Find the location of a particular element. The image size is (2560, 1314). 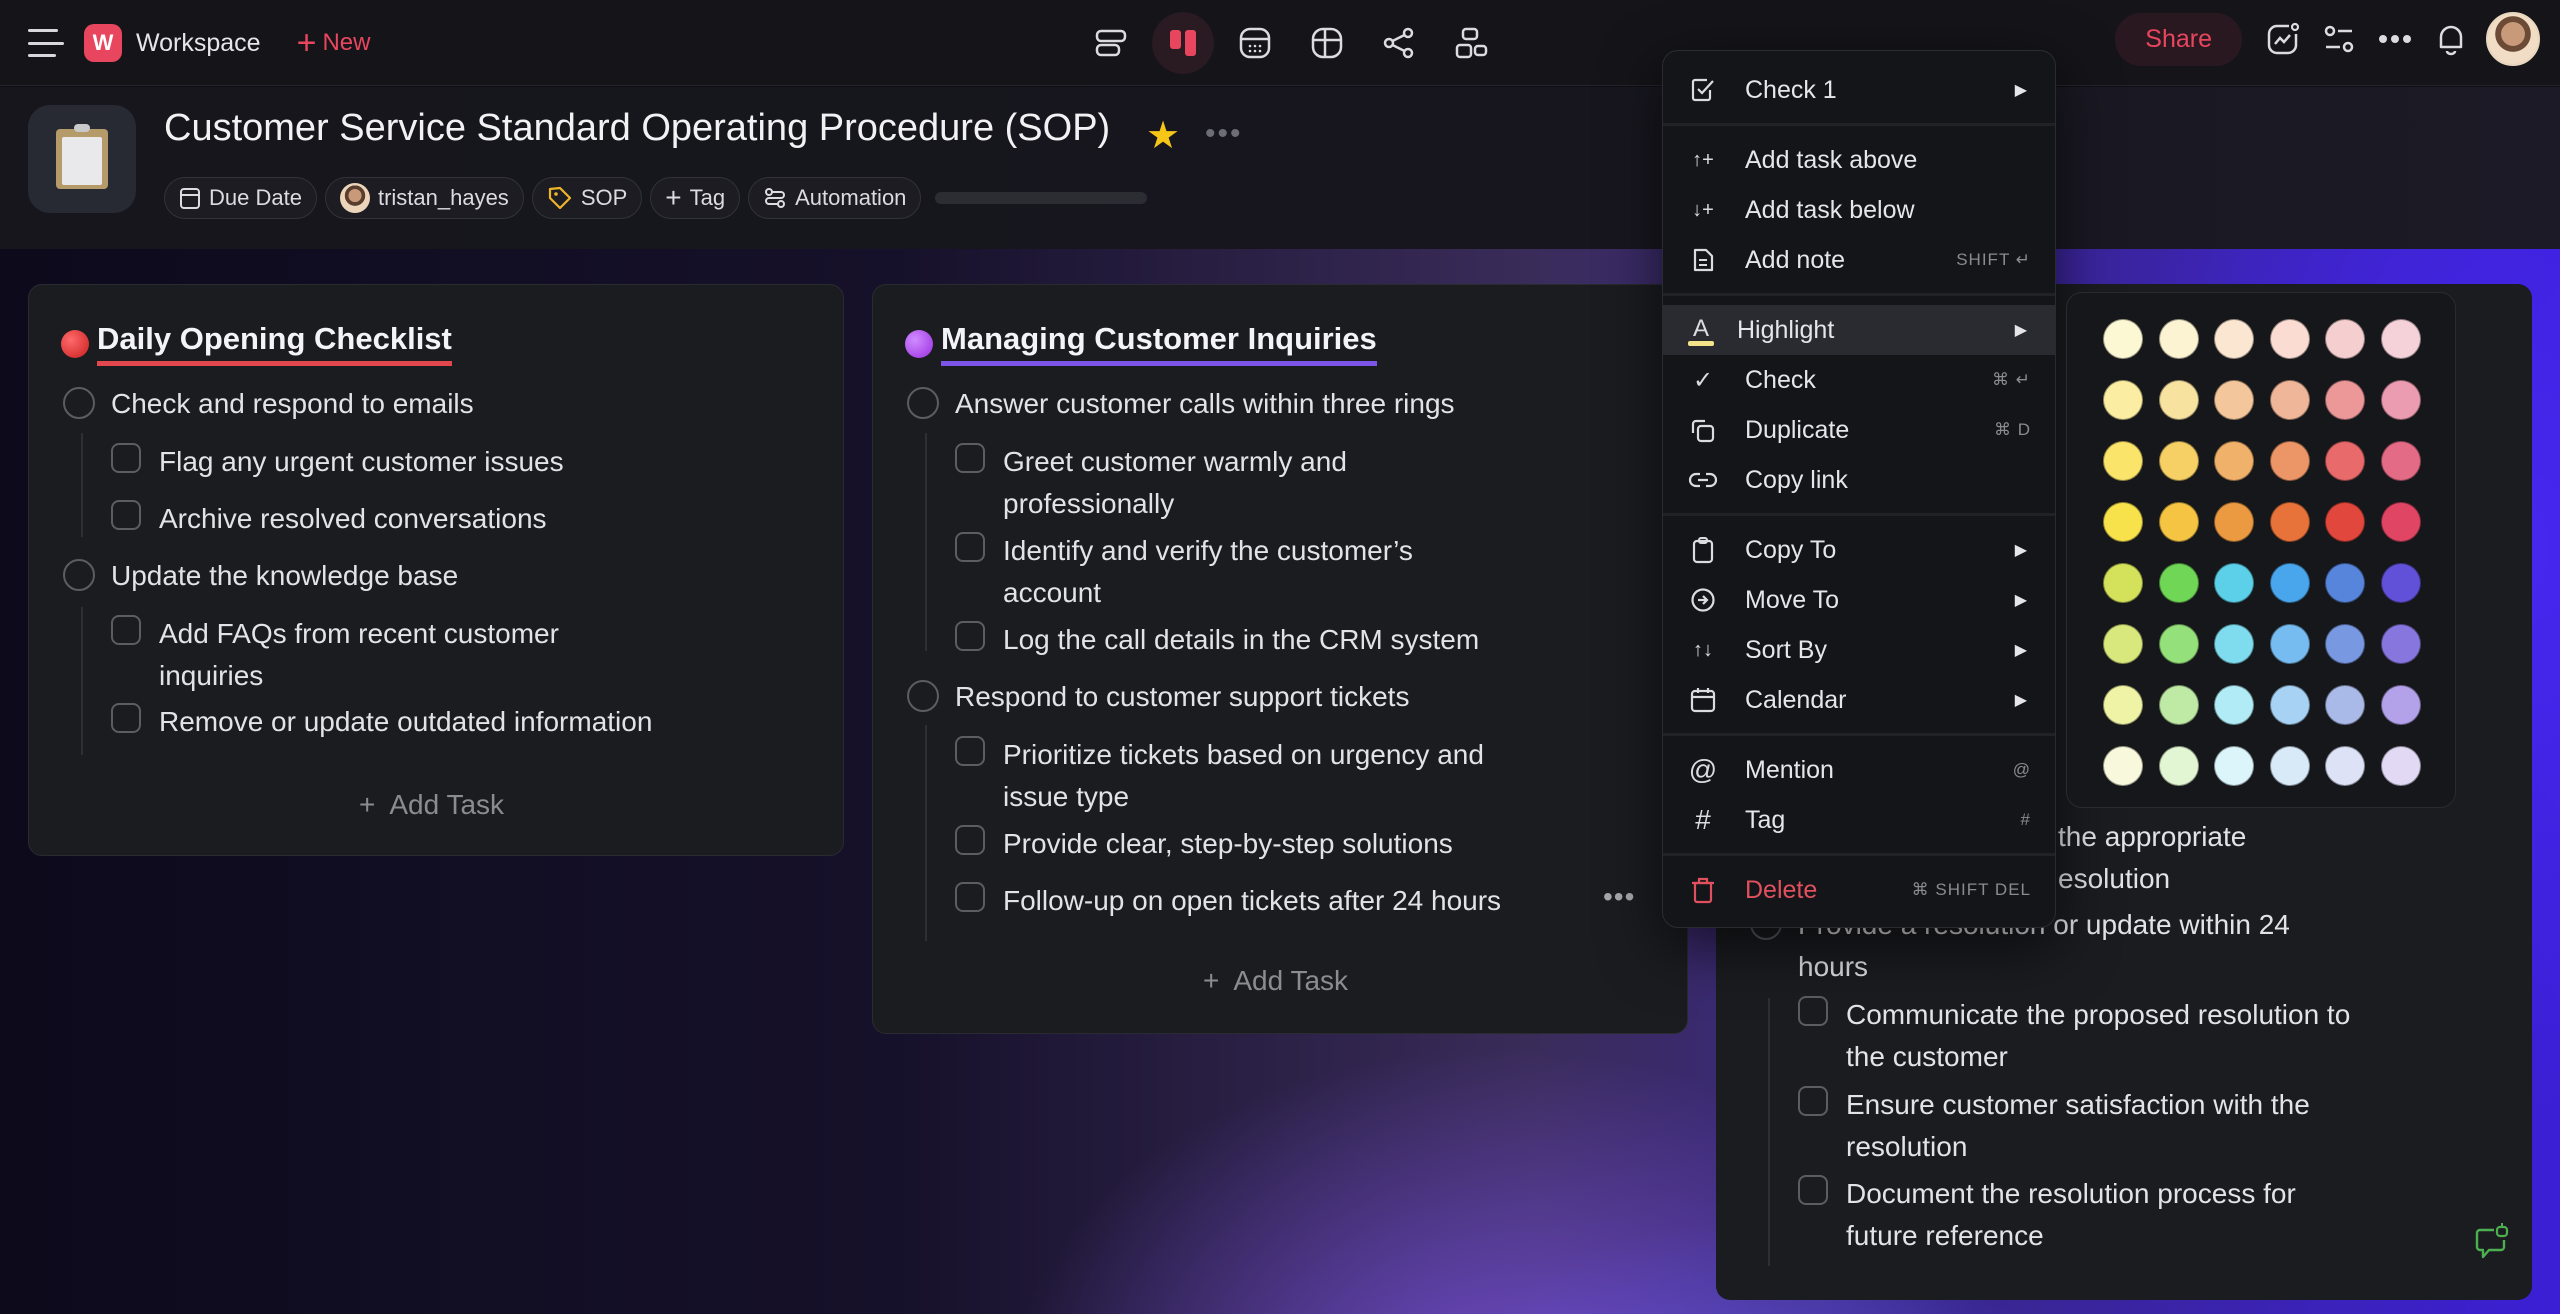

menu-item-add-task-above: ↑+ Add task above is located at coordinates (1859, 160).